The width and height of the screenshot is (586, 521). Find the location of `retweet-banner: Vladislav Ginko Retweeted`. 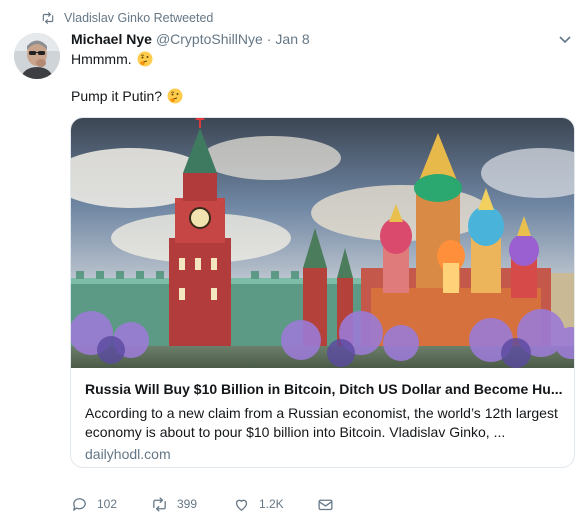

retweet-banner: Vladislav Ginko Retweeted is located at coordinates (127, 18).